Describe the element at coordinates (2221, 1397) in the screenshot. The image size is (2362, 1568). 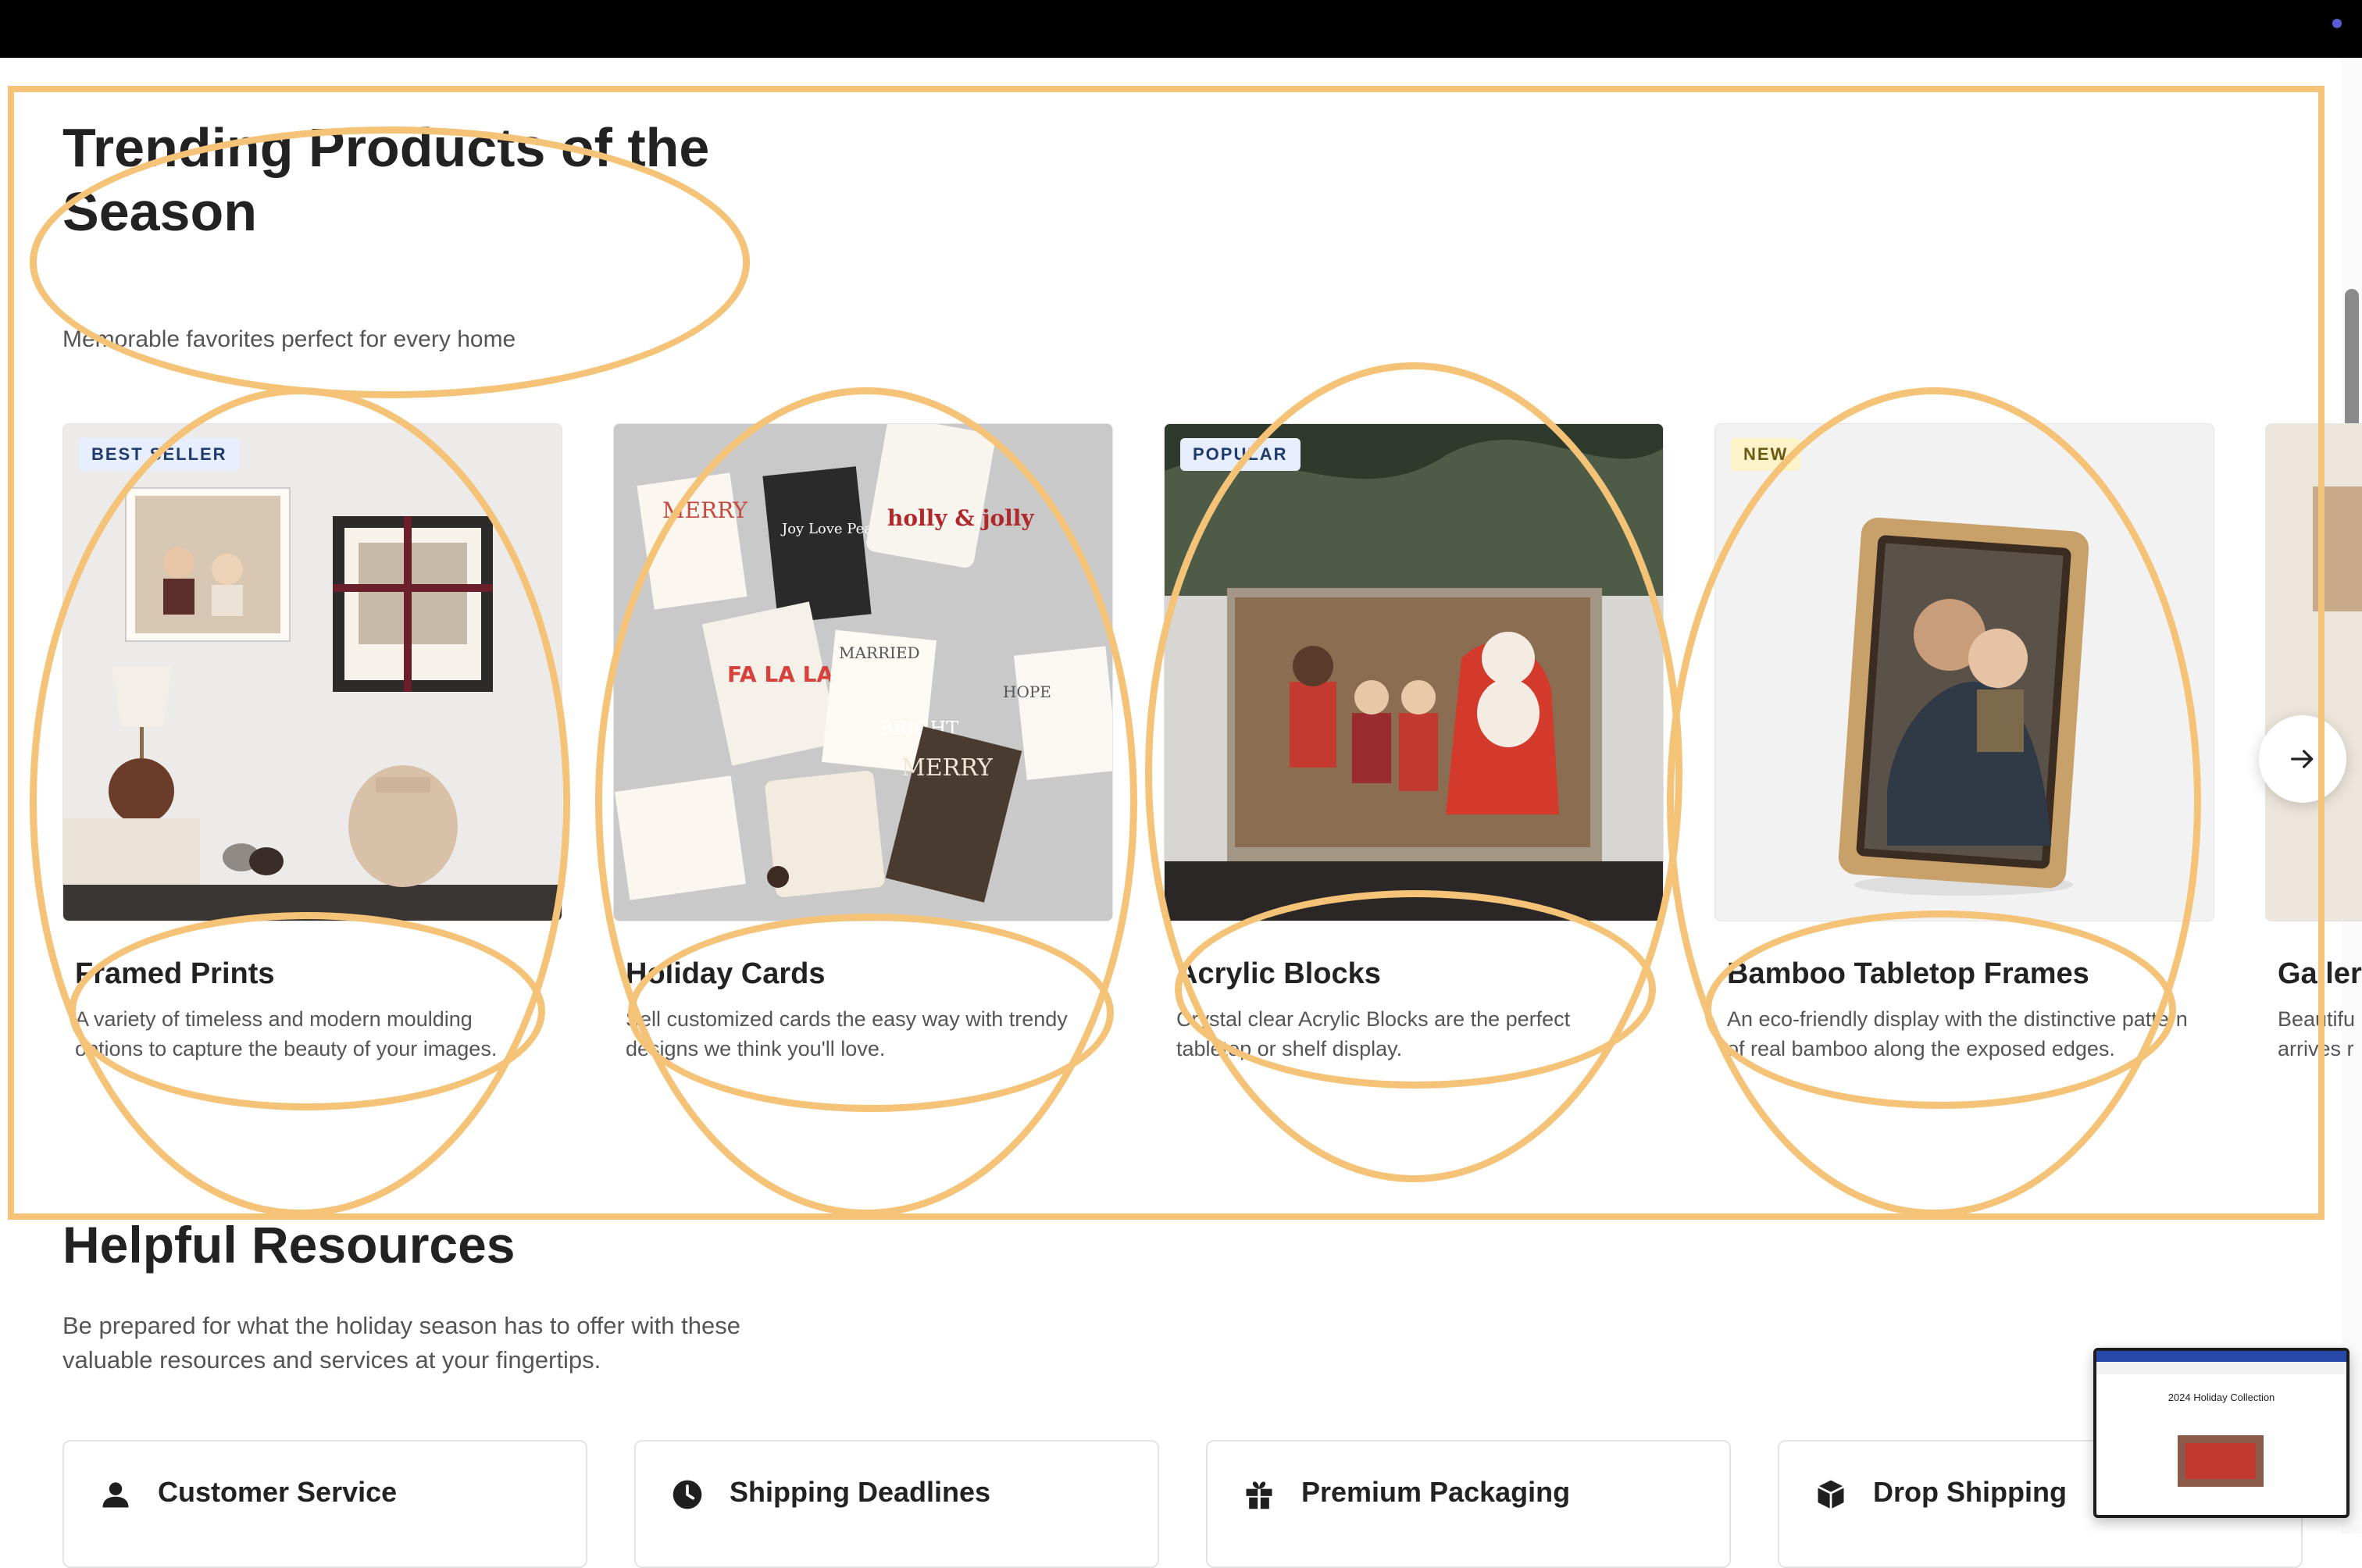
I see `thumbnail-title: 2024 Holiday Collection` at that location.